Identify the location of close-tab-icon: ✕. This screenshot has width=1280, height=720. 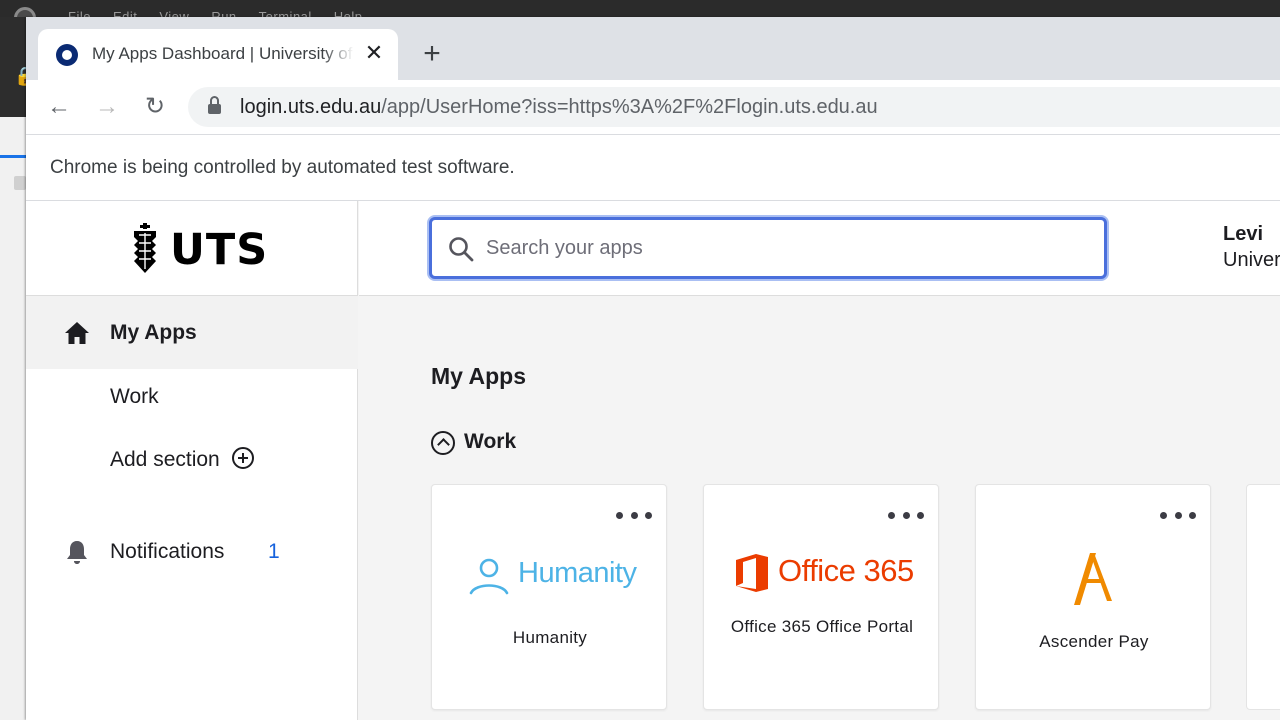
(374, 53).